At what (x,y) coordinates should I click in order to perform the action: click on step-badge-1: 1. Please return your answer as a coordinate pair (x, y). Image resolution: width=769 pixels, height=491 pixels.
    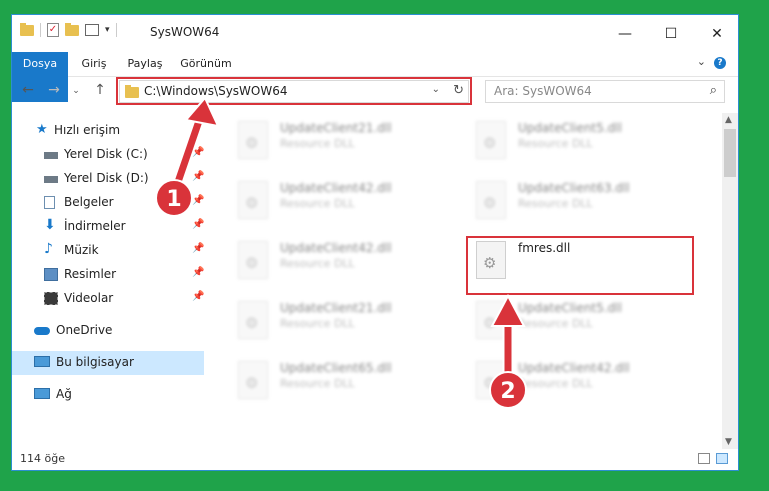
    Looking at the image, I should click on (174, 198).